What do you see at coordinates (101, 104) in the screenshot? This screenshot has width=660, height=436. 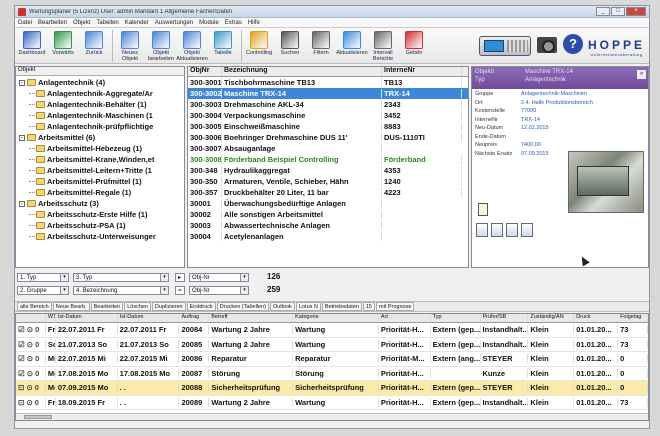 I see `tree-node: Anlagentechnik-Behälter (1)` at bounding box center [101, 104].